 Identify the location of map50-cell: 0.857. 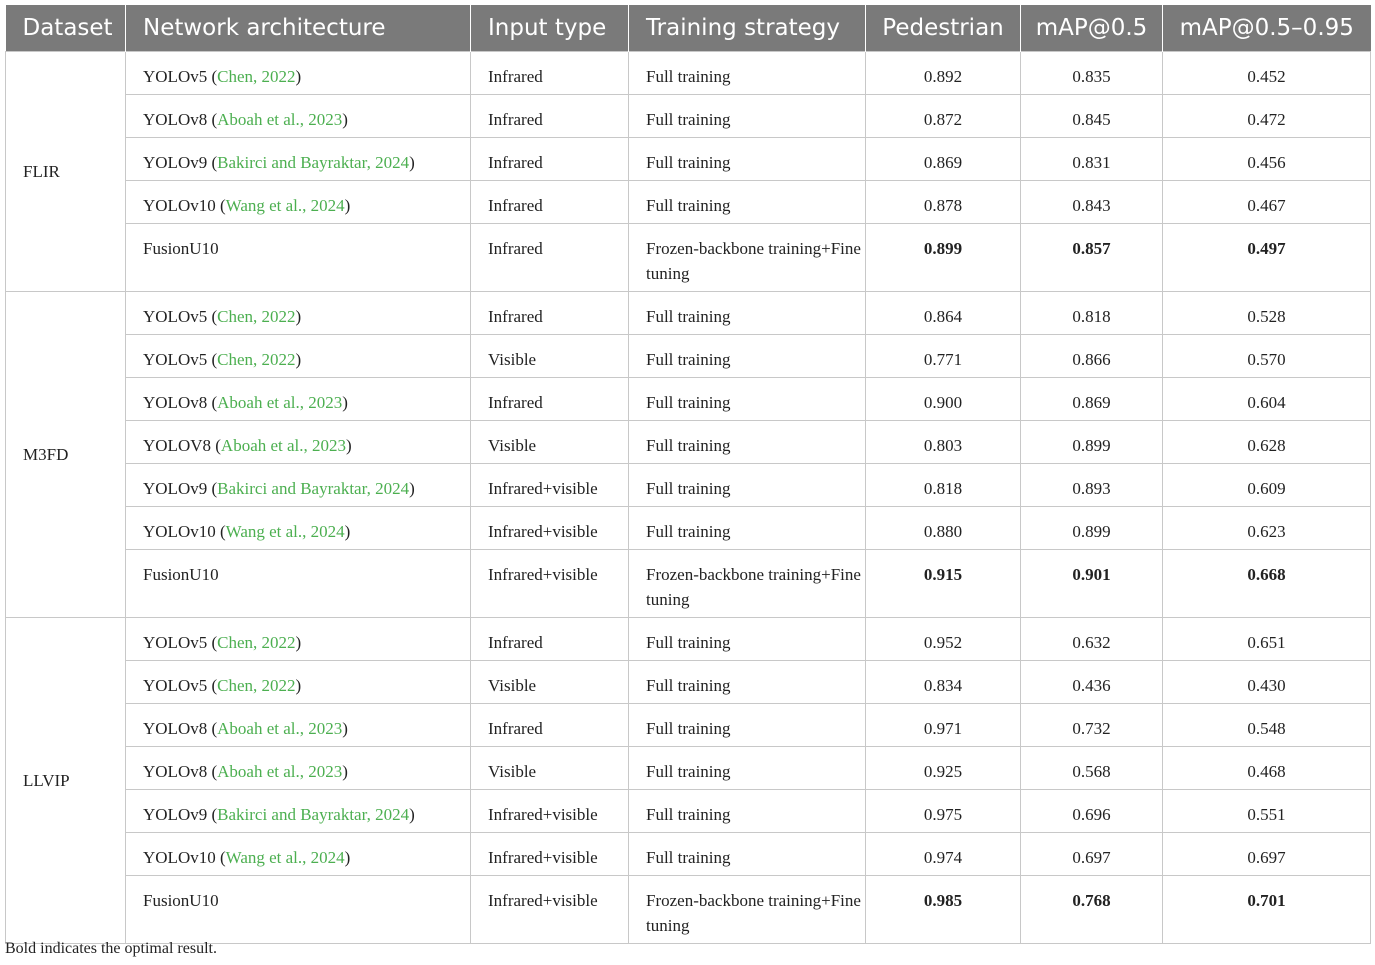
(1091, 257).